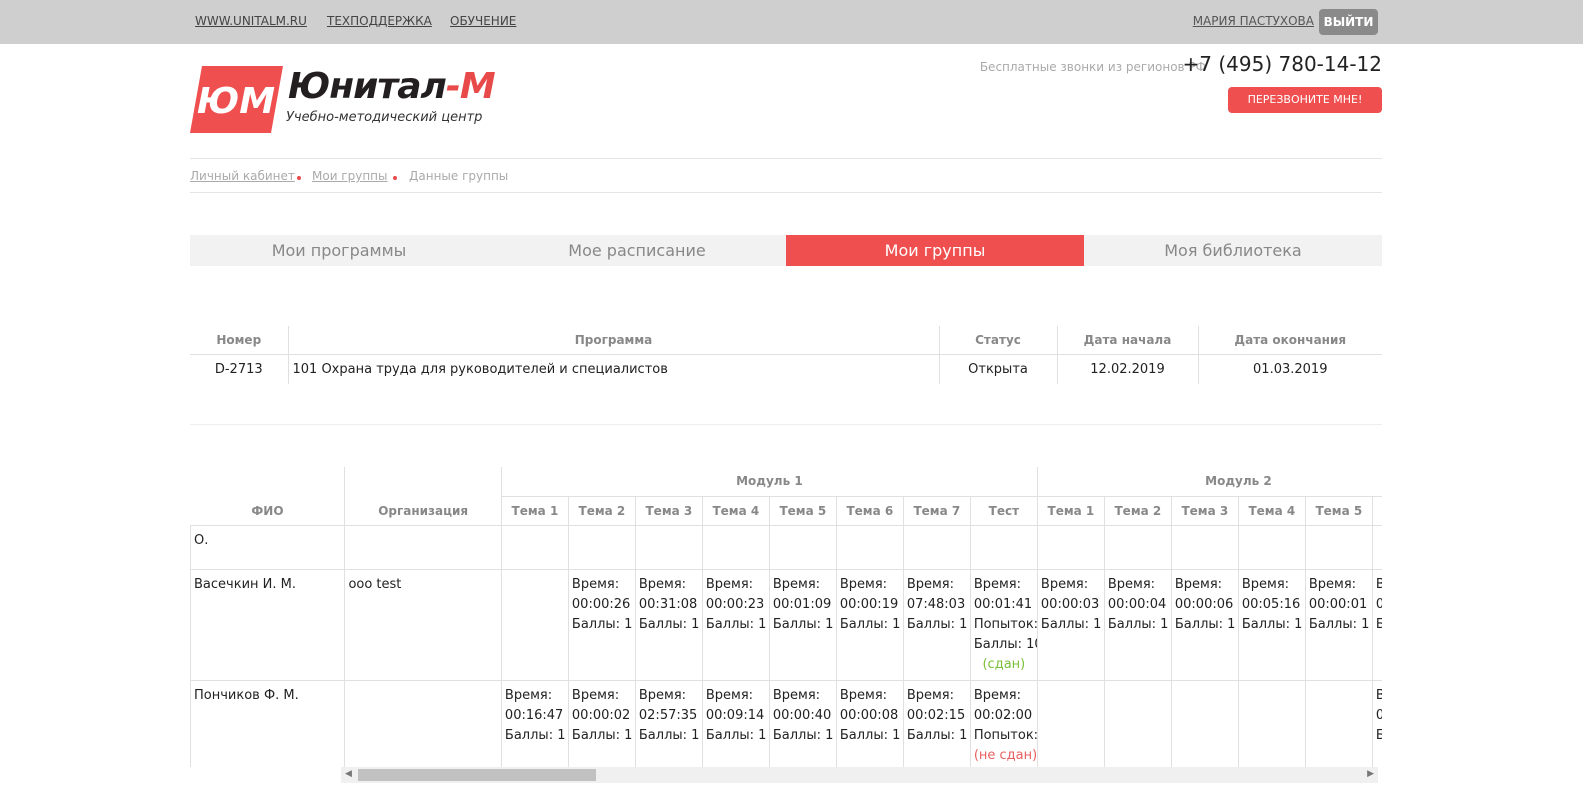  Describe the element at coordinates (470, 86) in the screenshot. I see `logo-name-accent: -М` at that location.